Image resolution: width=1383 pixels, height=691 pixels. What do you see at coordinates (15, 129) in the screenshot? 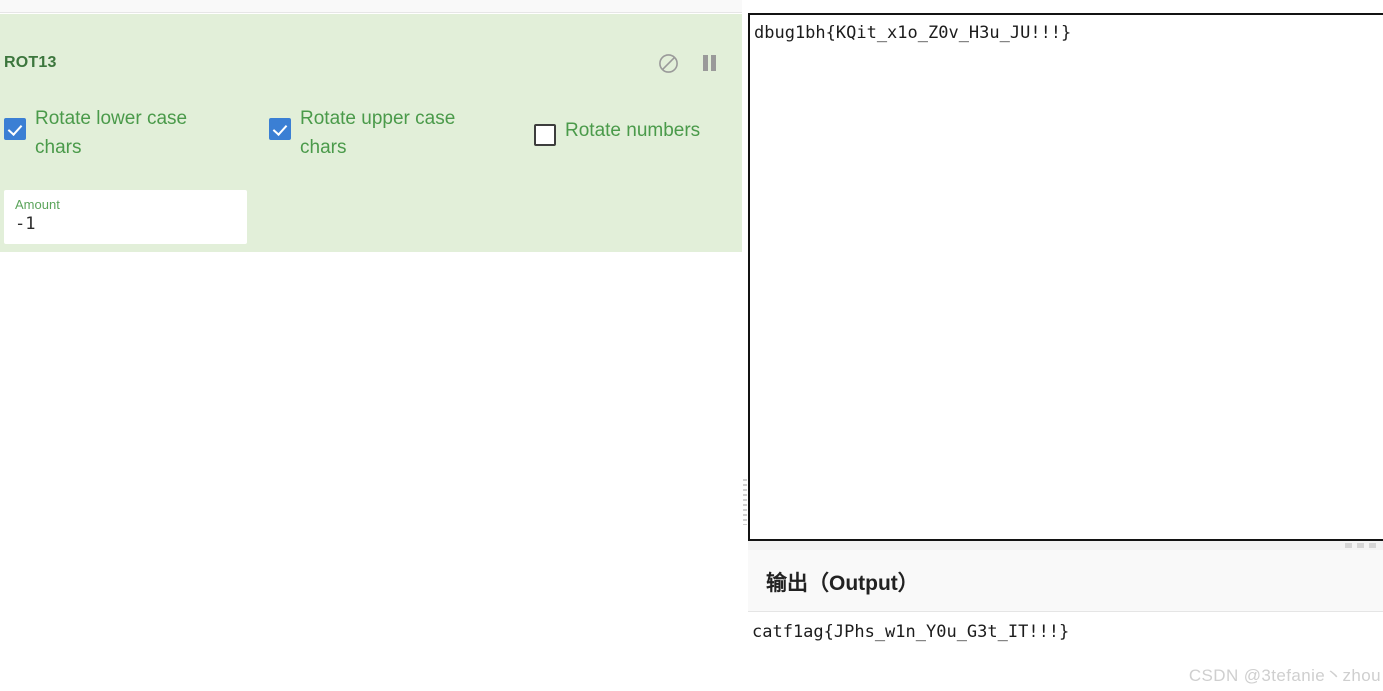
I see `checkbox-rotate-lower-case` at bounding box center [15, 129].